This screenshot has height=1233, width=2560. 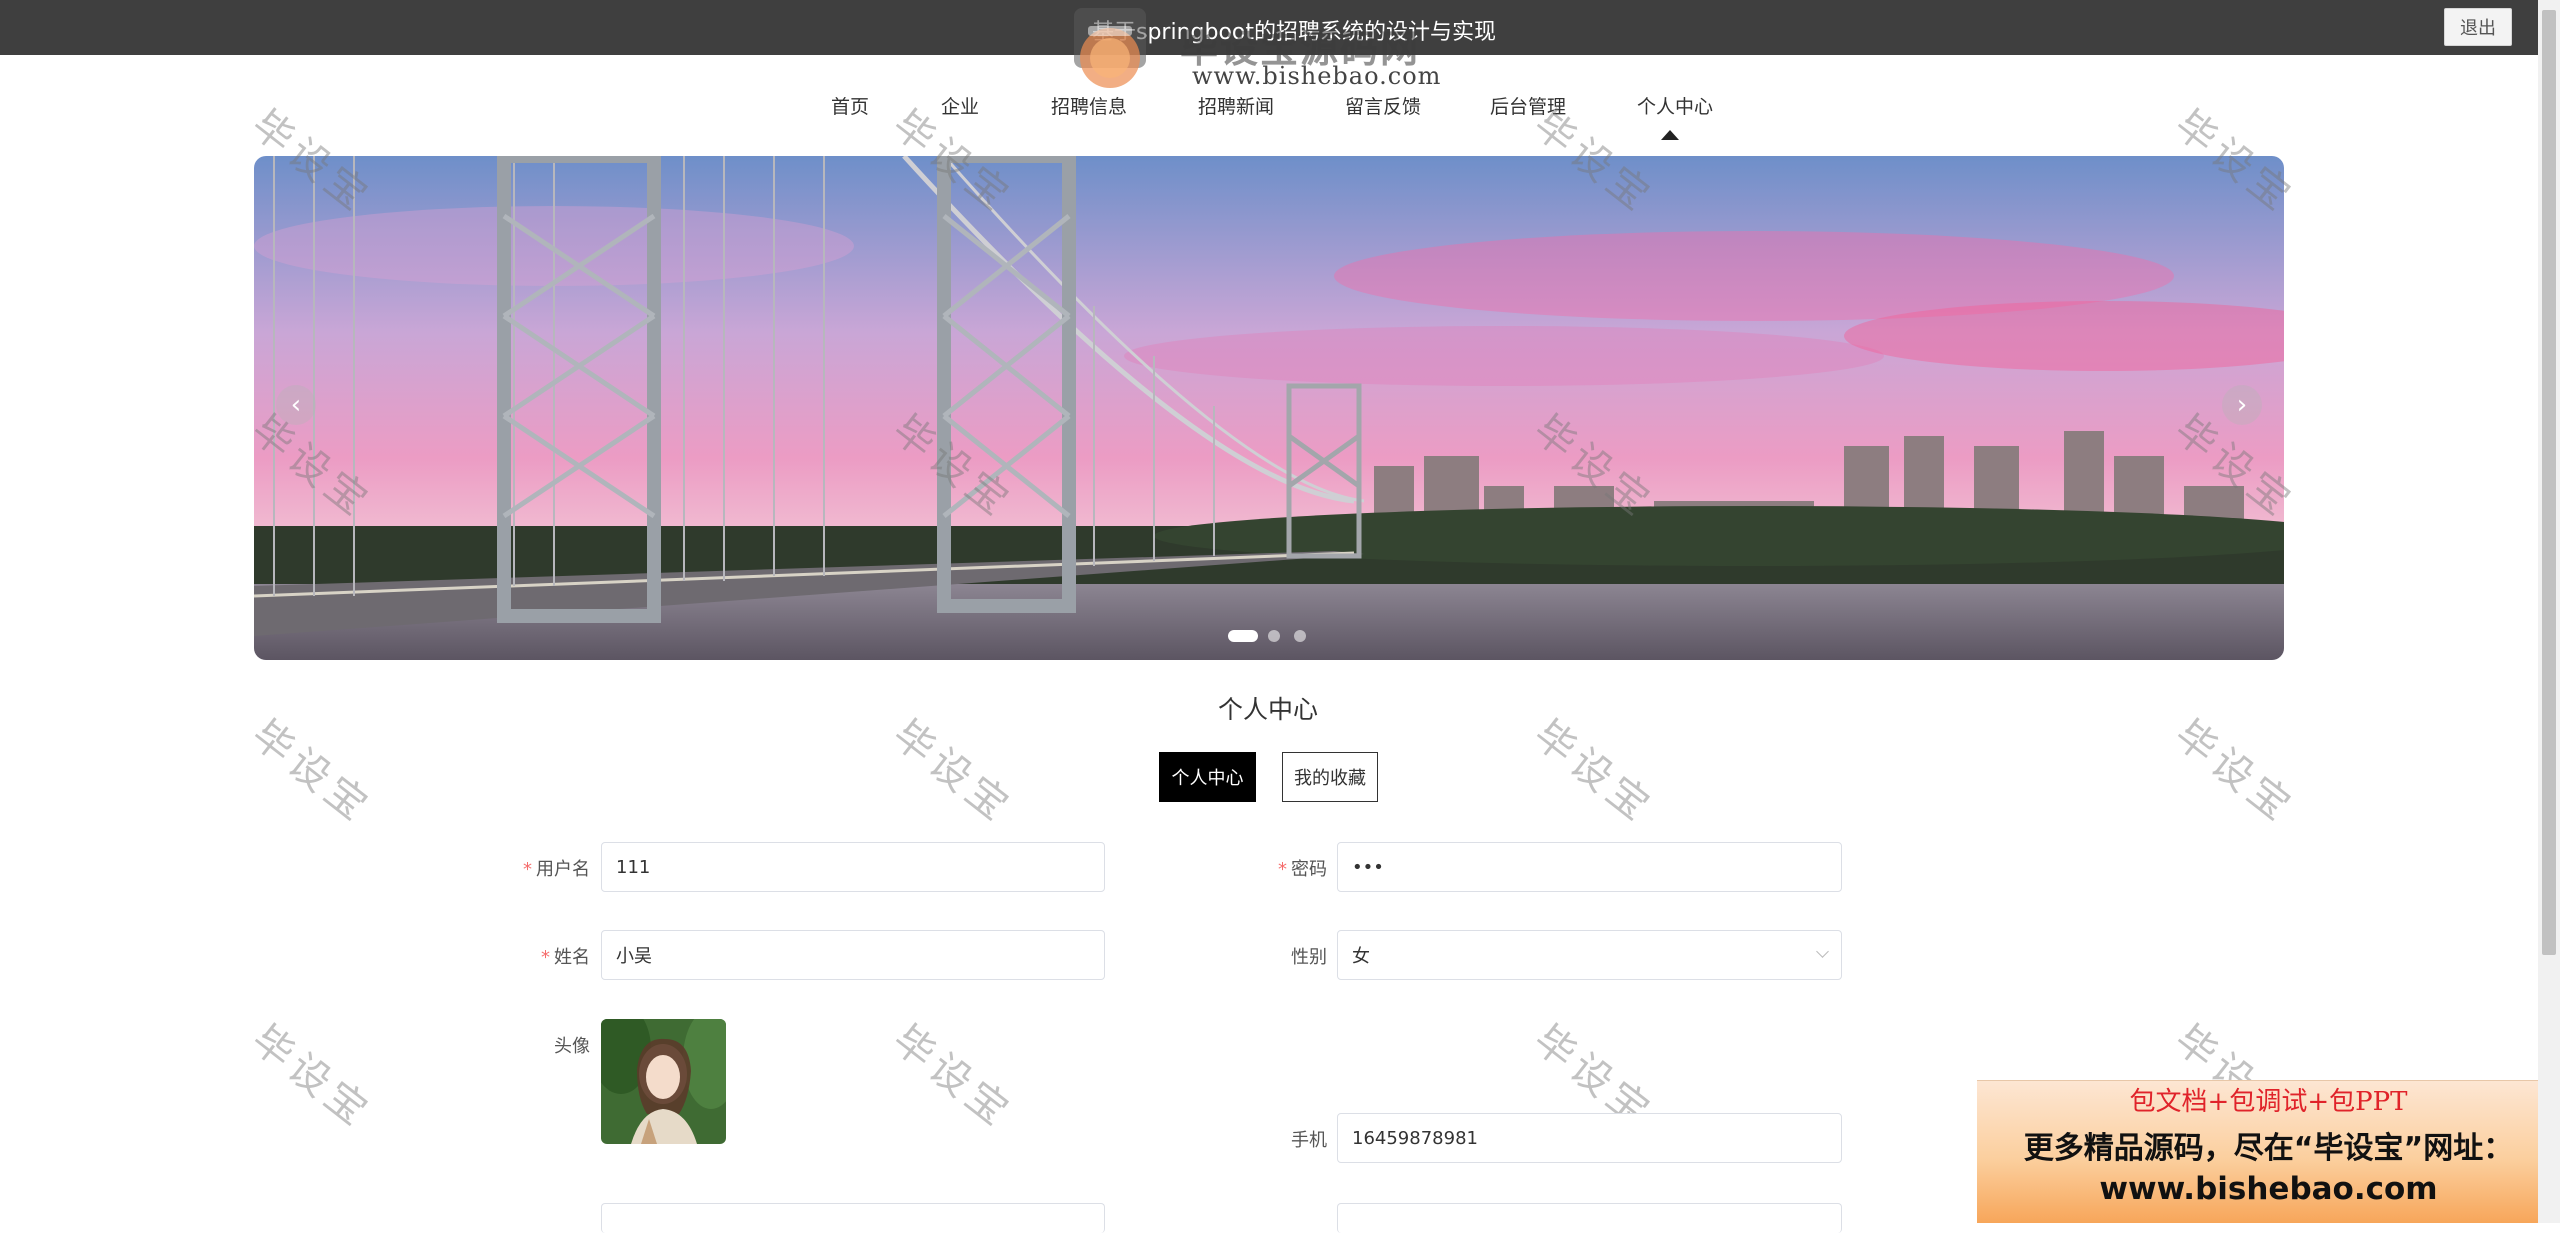 I want to click on page-scrollbar, so click(x=2549, y=611).